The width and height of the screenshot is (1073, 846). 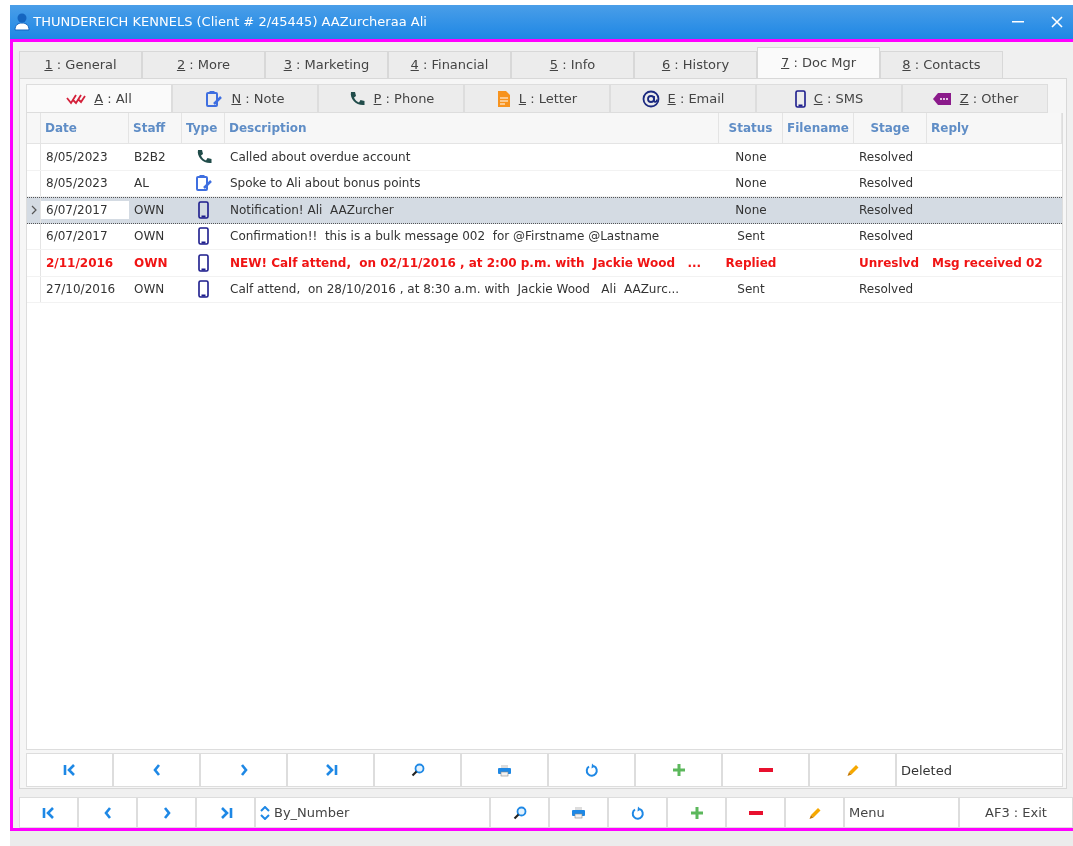 I want to click on status-field: Deleted, so click(x=979, y=770).